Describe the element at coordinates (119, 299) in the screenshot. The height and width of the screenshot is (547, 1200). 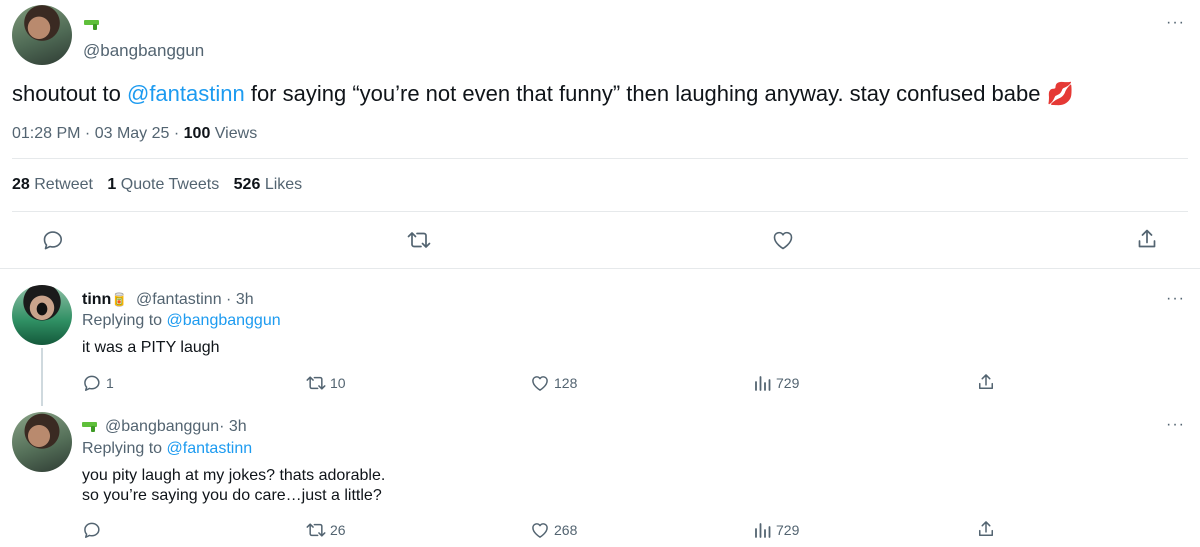
I see `can-emoji-icon: 🥫` at that location.